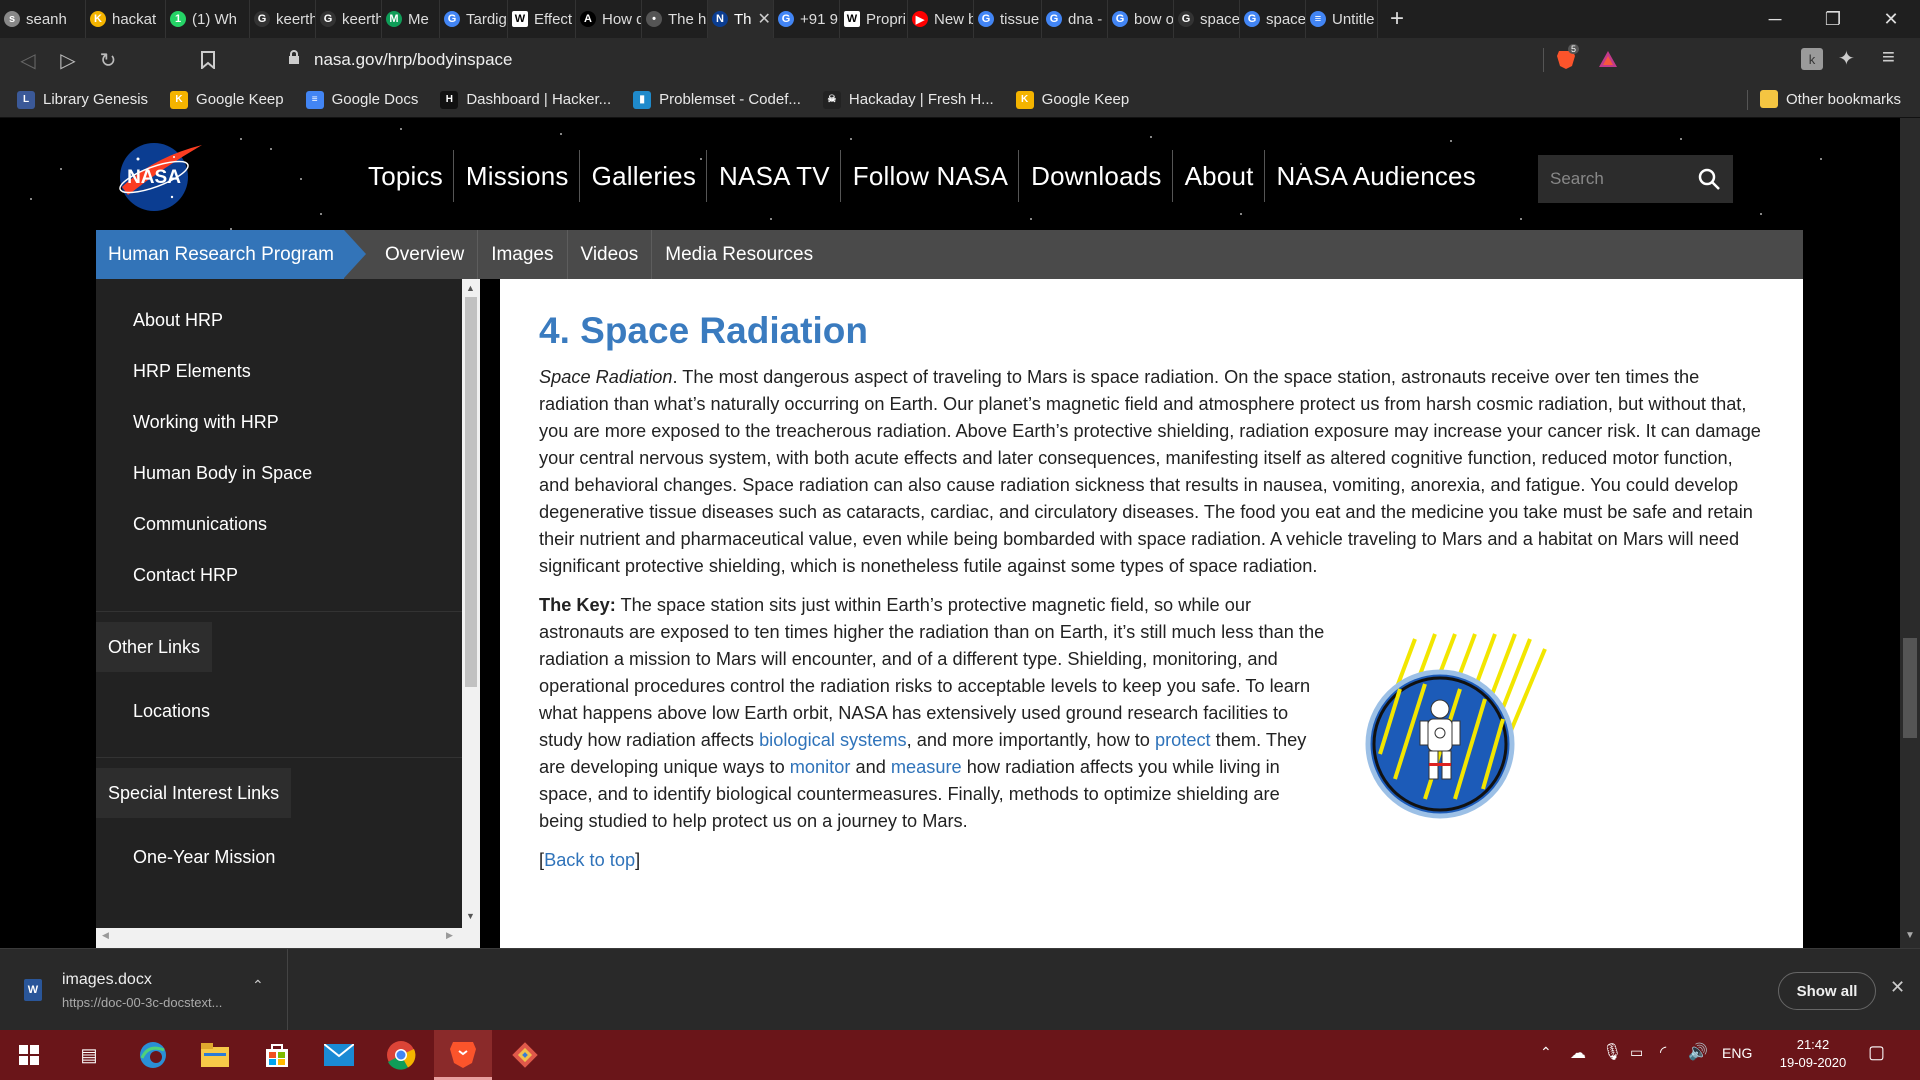 The image size is (1920, 1080). I want to click on mail-icon, so click(339, 1055).